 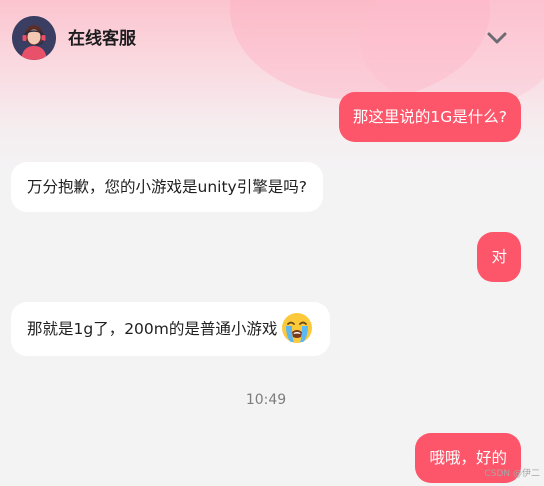 I want to click on agent-avatar, so click(x=34, y=38).